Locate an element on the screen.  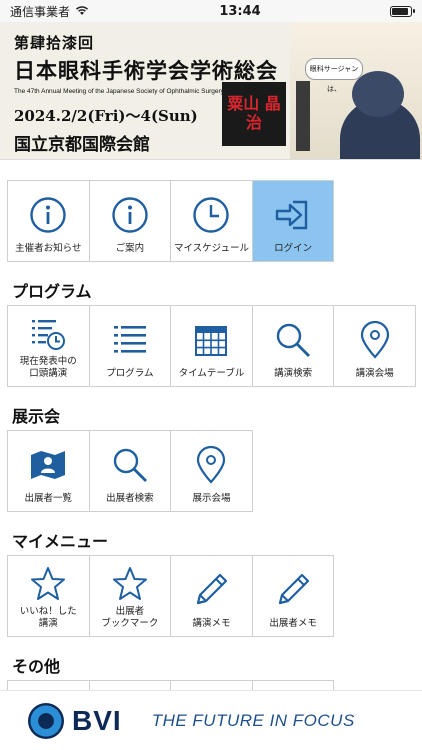
section-title-my-menu: マイメニュー is located at coordinates (60, 541).